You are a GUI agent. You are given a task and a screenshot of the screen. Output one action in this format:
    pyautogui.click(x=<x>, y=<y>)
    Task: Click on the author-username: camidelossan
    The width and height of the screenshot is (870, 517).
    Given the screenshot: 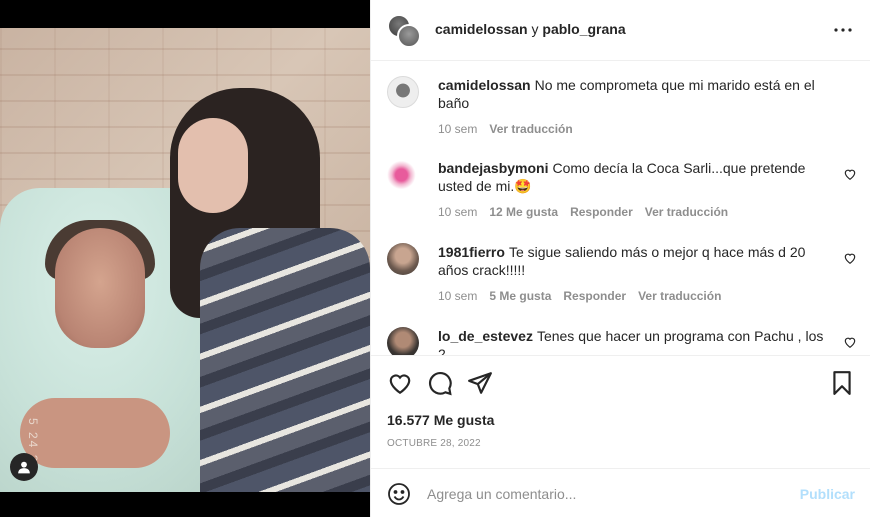 What is the action you would take?
    pyautogui.click(x=481, y=29)
    